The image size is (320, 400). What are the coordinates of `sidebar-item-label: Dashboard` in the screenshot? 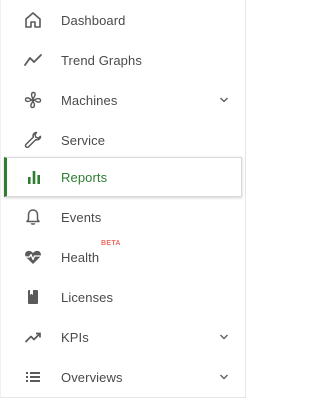 It's located at (93, 20).